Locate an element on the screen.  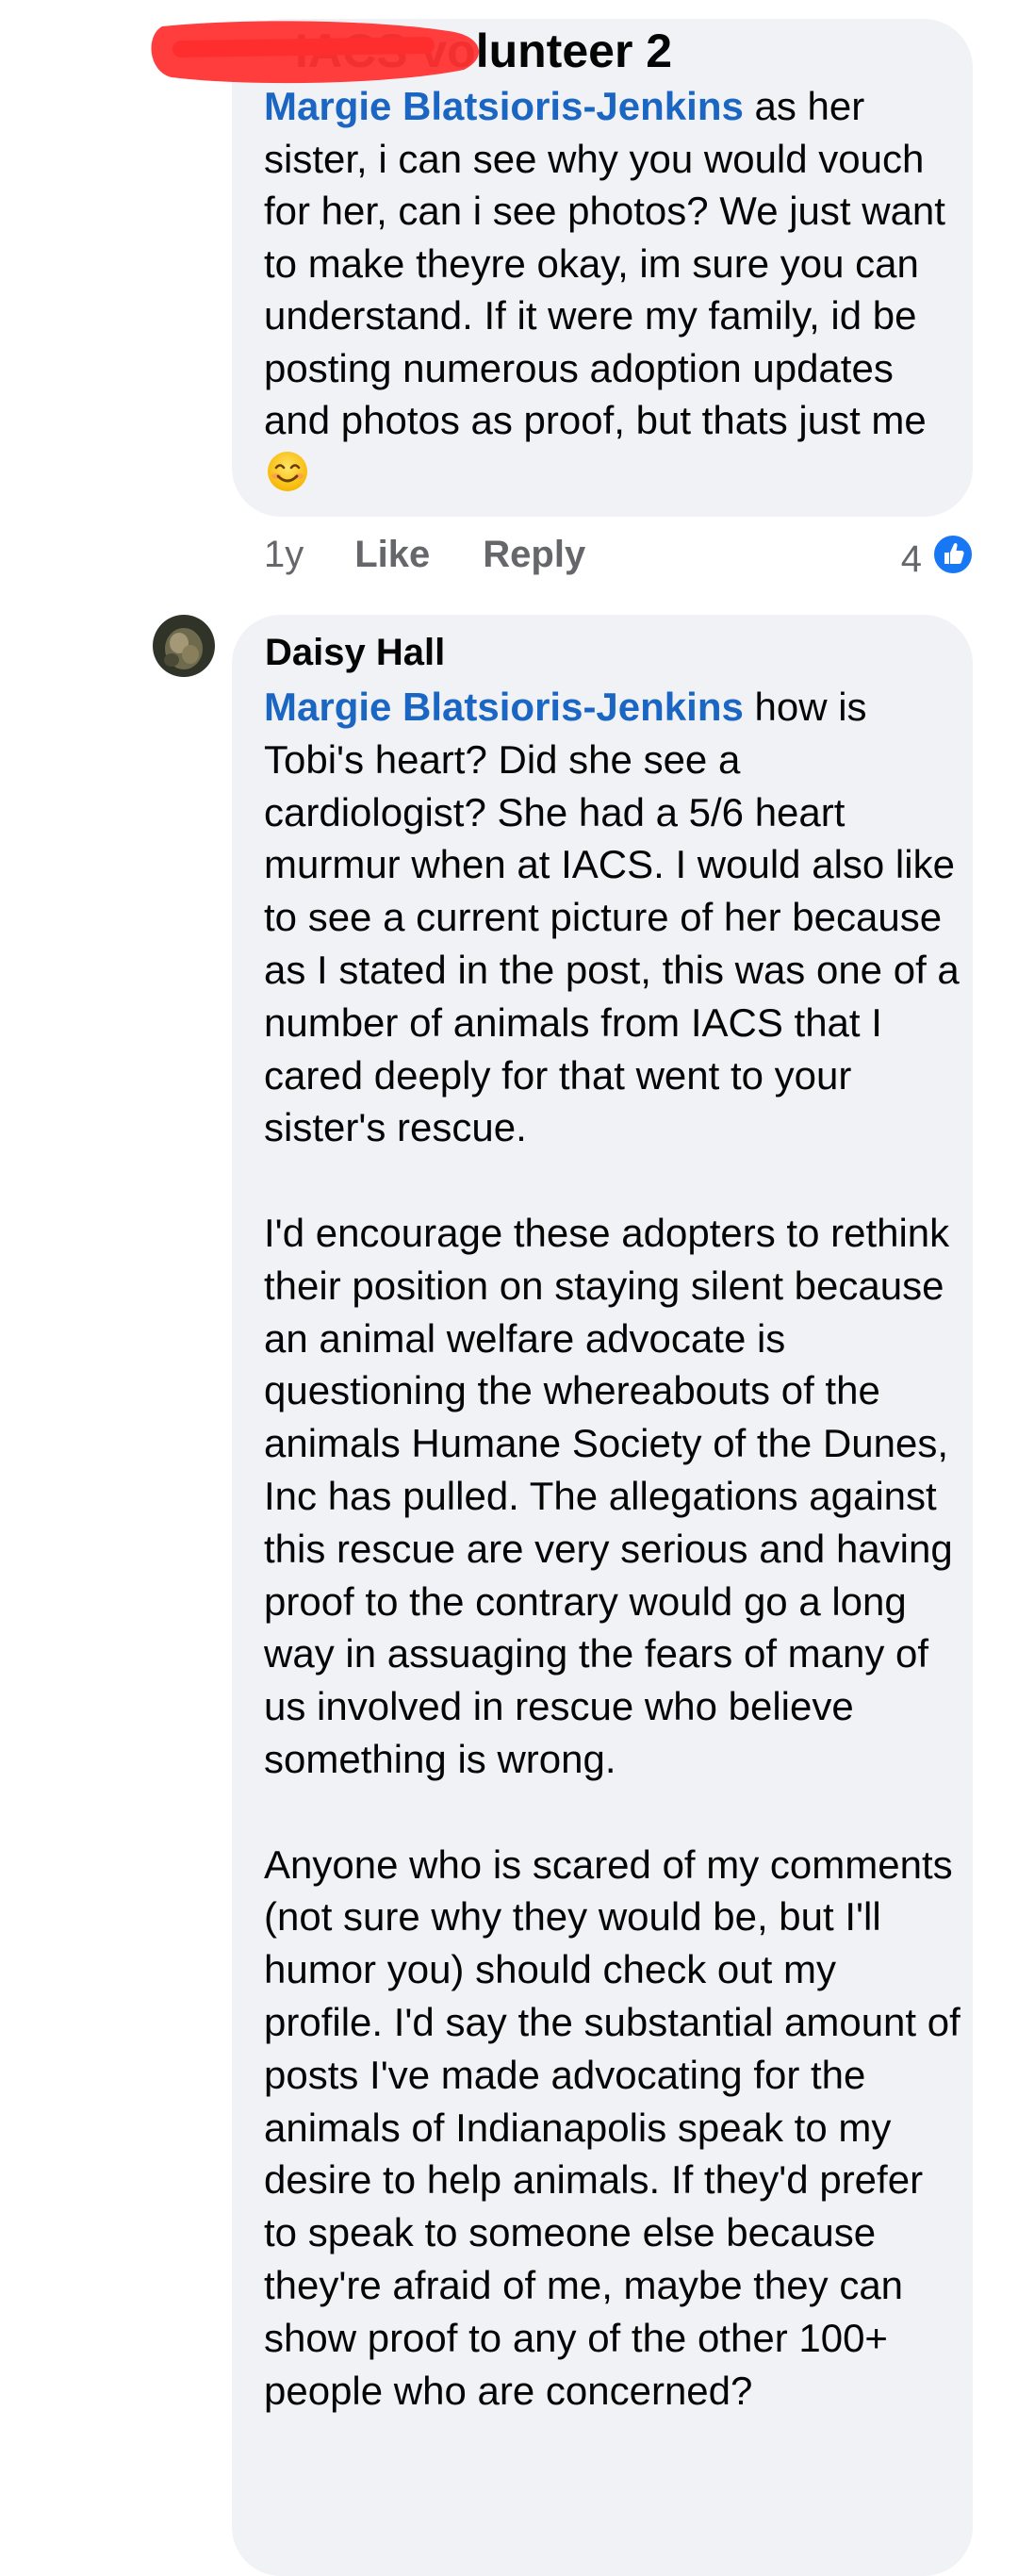
reaction-summary: 4 is located at coordinates (938, 559).